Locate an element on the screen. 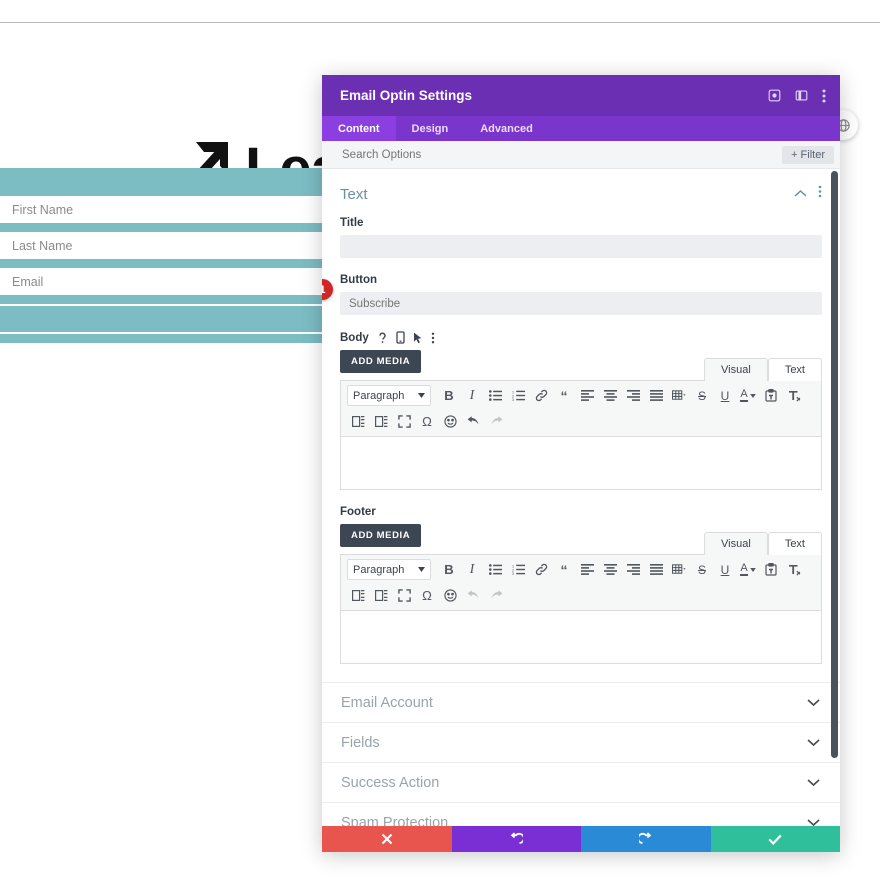 This screenshot has height=885, width=880. button-field-label: Button is located at coordinates (359, 280).